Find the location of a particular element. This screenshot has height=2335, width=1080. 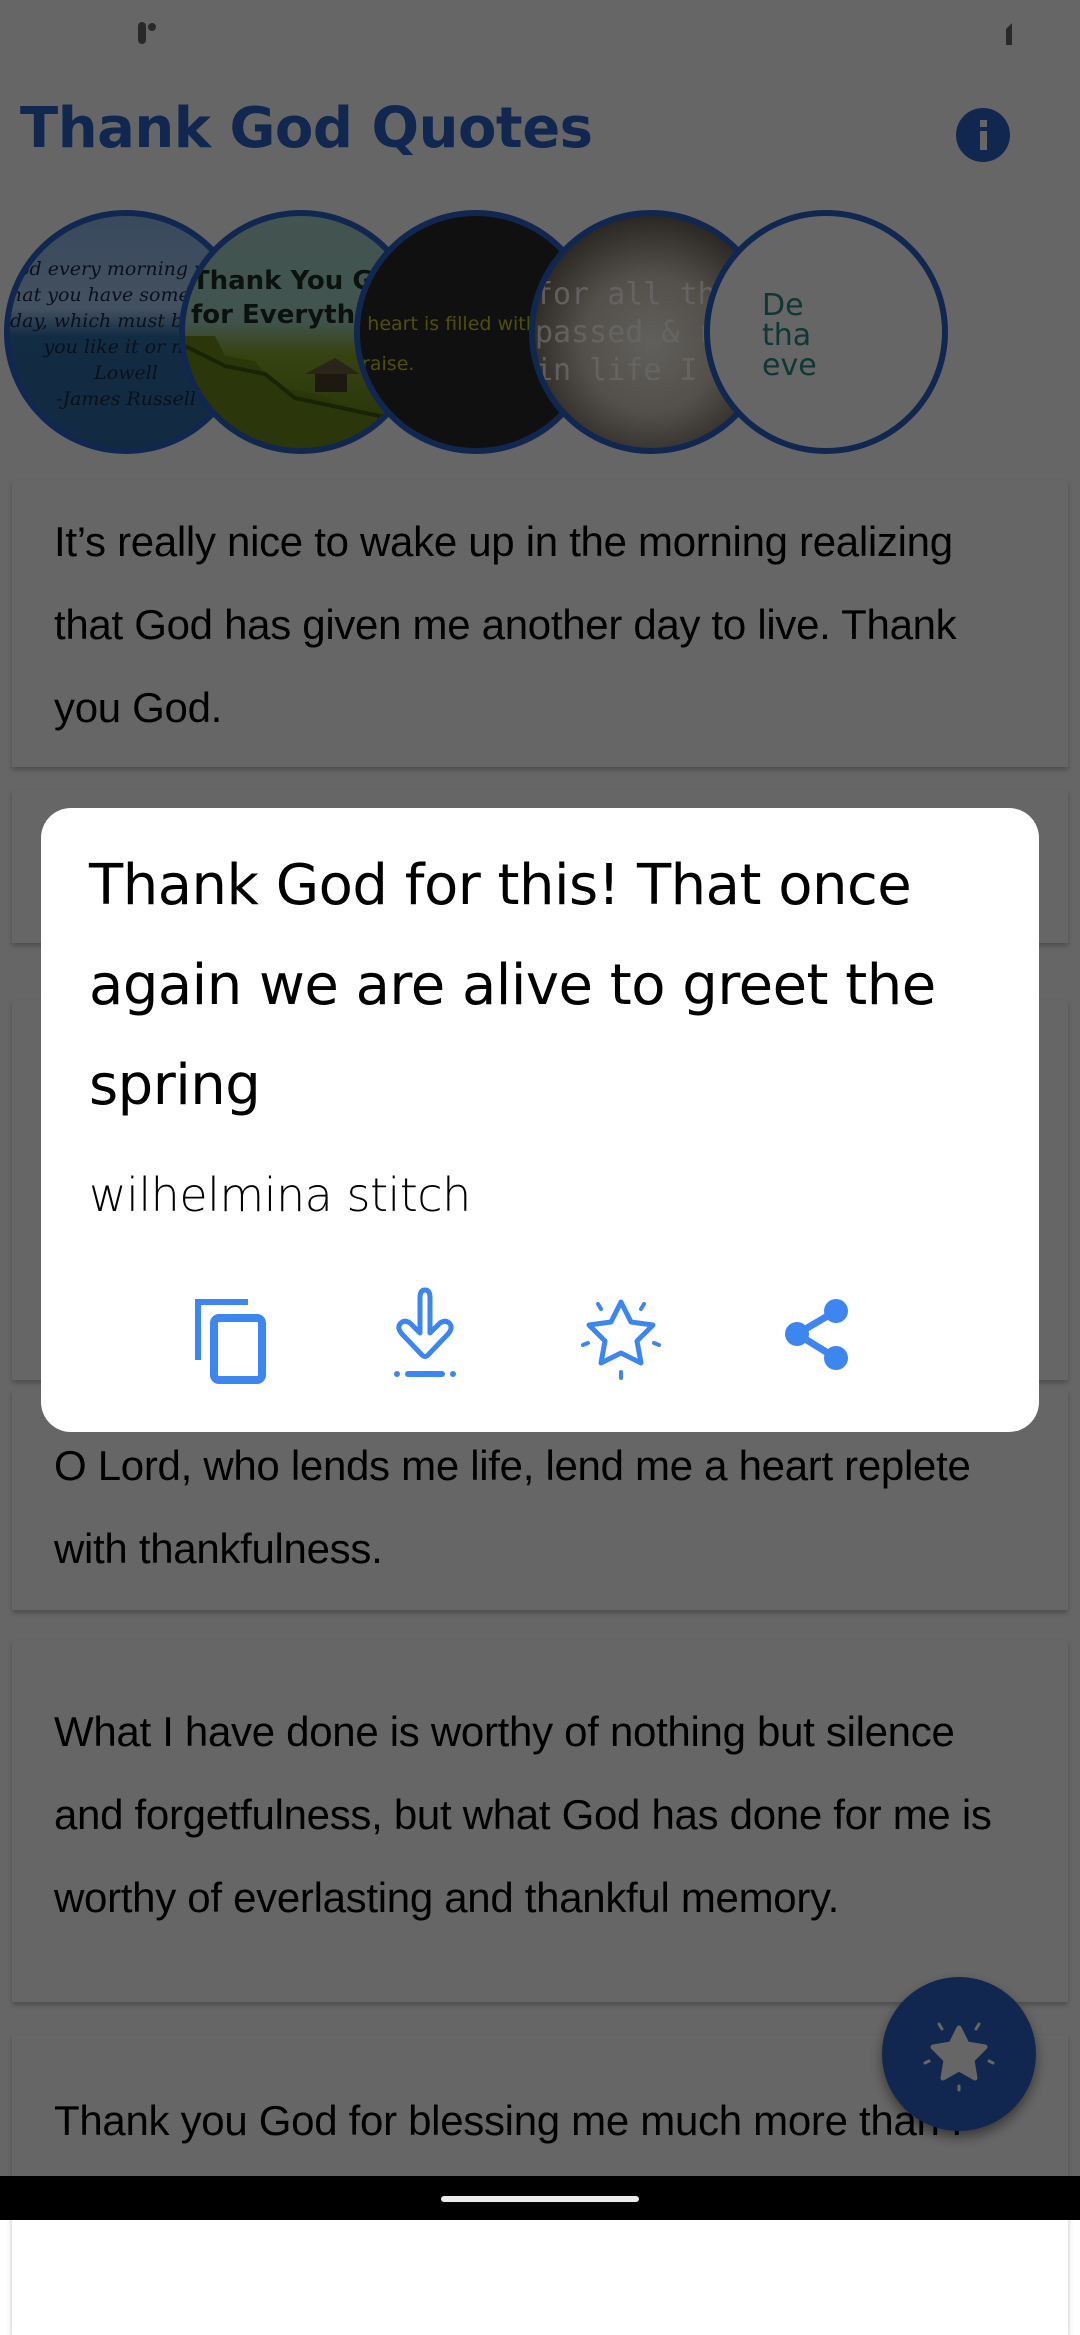

copy-icon is located at coordinates (230, 1341).